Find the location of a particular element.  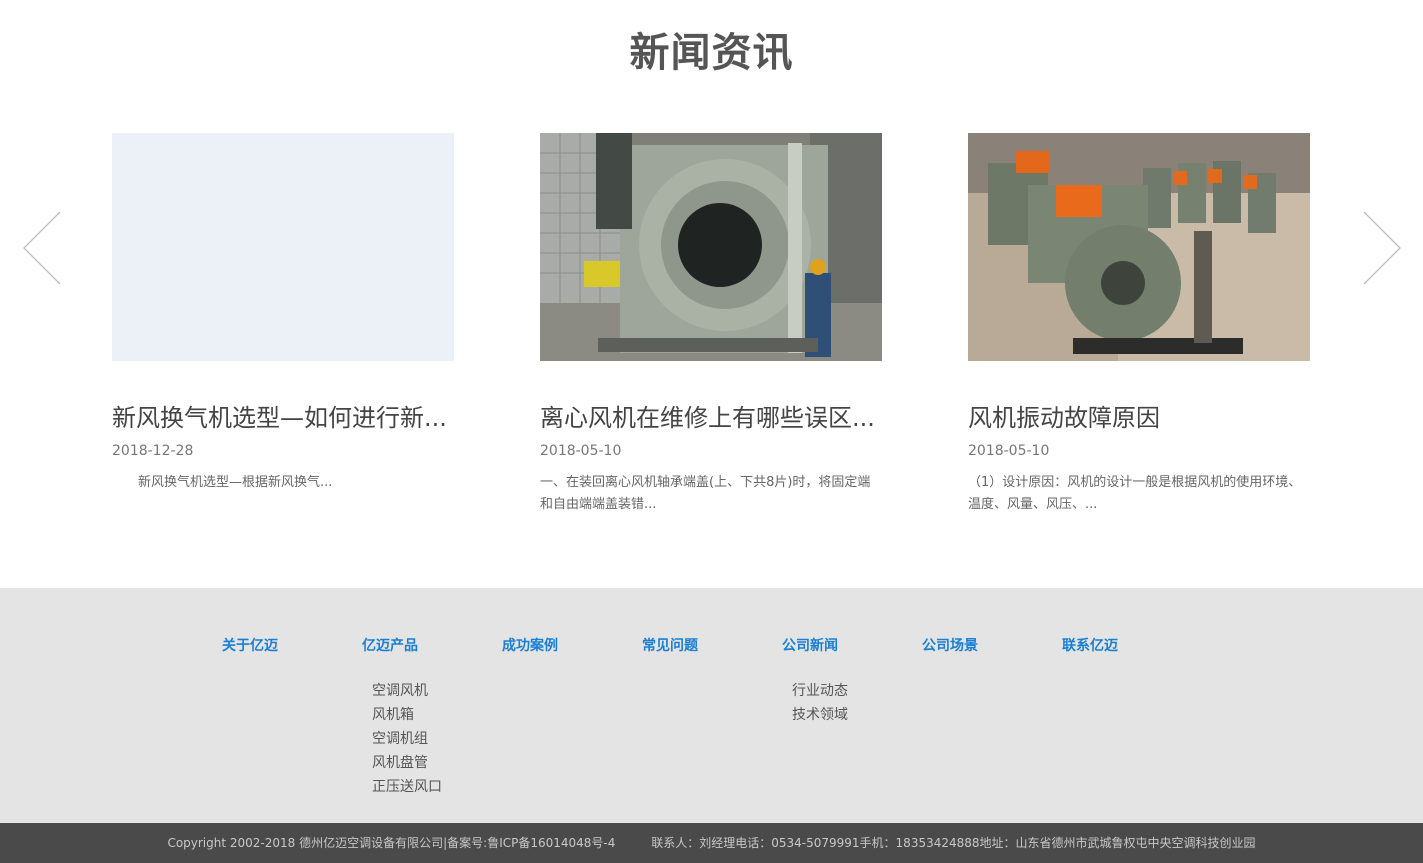

footer-subnav-item: 风机盘管 is located at coordinates (432, 763).